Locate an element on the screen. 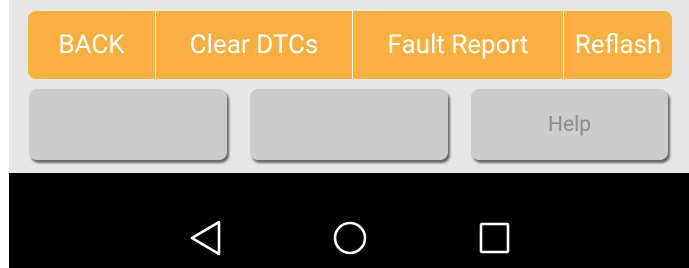 The image size is (689, 268). back-triangle-icon is located at coordinates (206, 238).